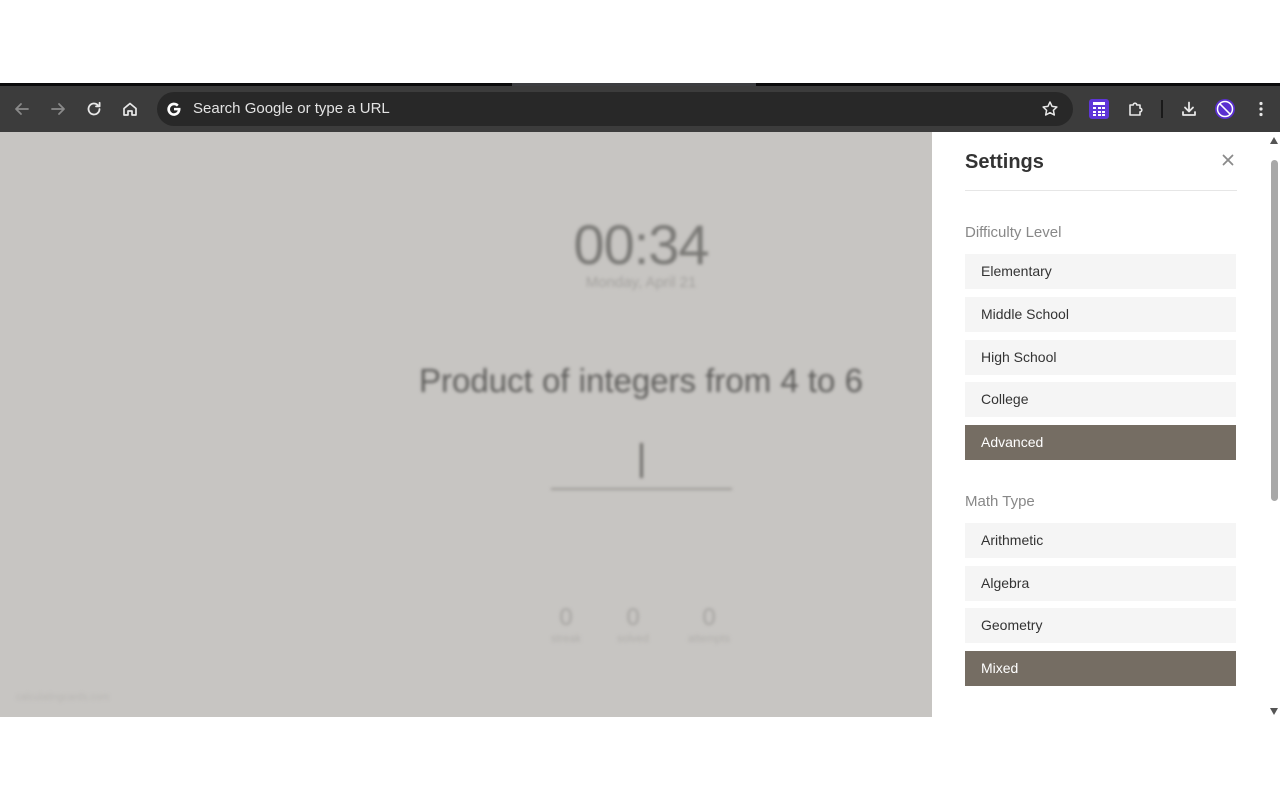 The width and height of the screenshot is (1280, 800). I want to click on difficulty-level-label: Difficulty Level, so click(1013, 232).